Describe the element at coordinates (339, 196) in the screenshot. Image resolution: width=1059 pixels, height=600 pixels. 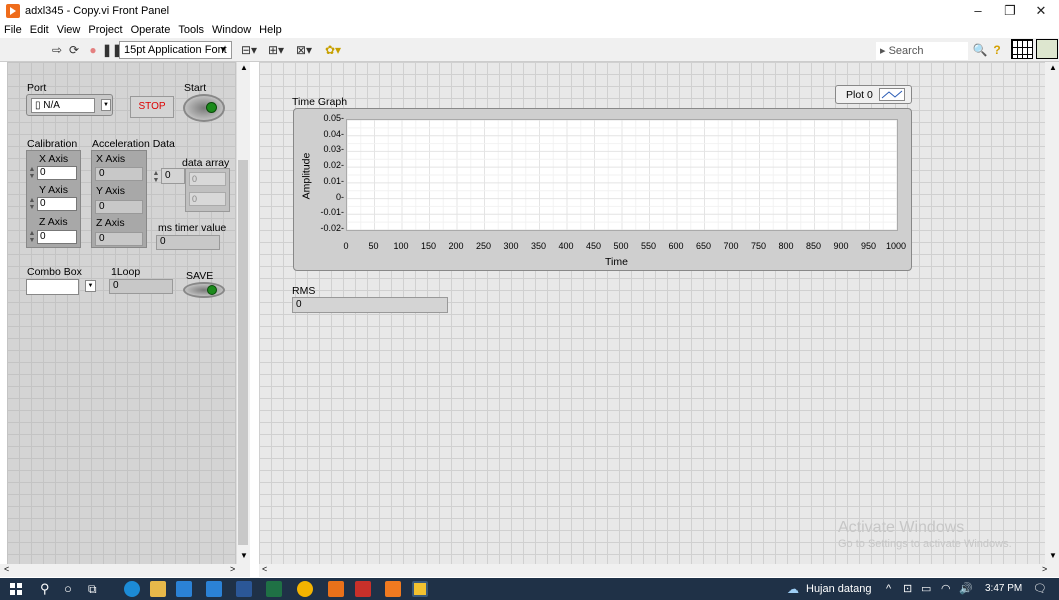
I see `y-tick-label: 0-` at that location.